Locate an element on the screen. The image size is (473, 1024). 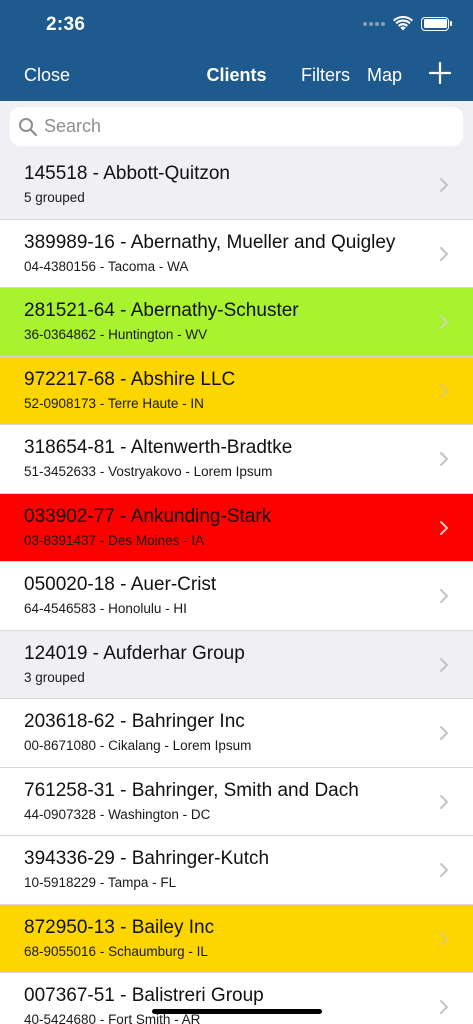
filters-button: Filters is located at coordinates (325, 75).